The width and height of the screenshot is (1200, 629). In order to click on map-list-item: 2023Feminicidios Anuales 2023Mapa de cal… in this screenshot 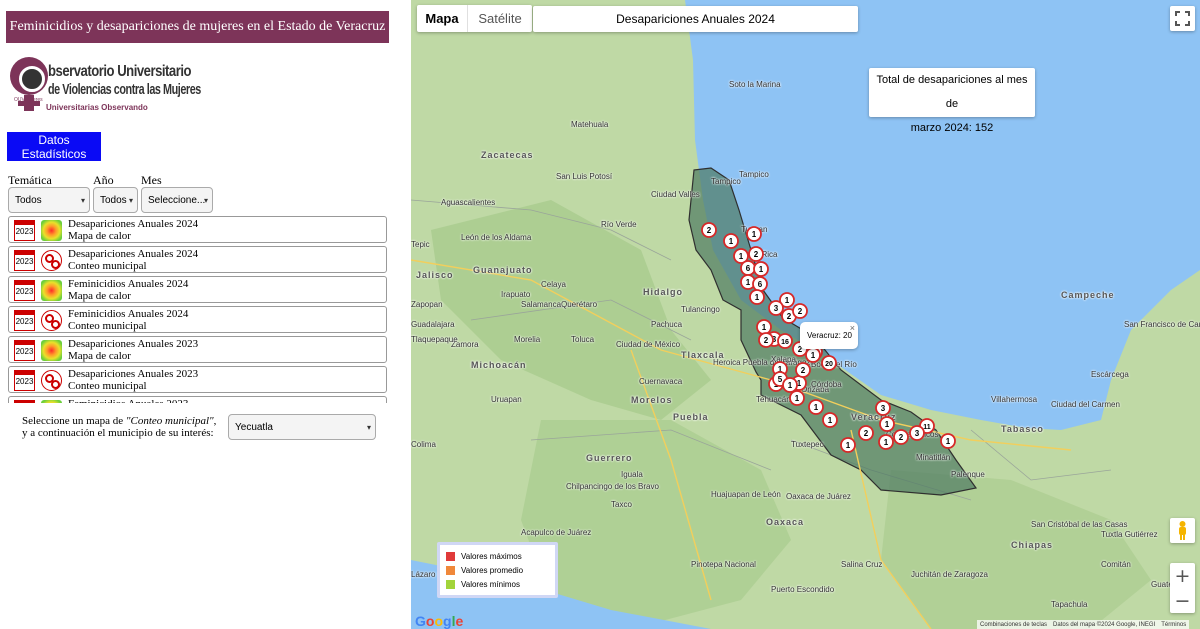, I will do `click(197, 399)`.